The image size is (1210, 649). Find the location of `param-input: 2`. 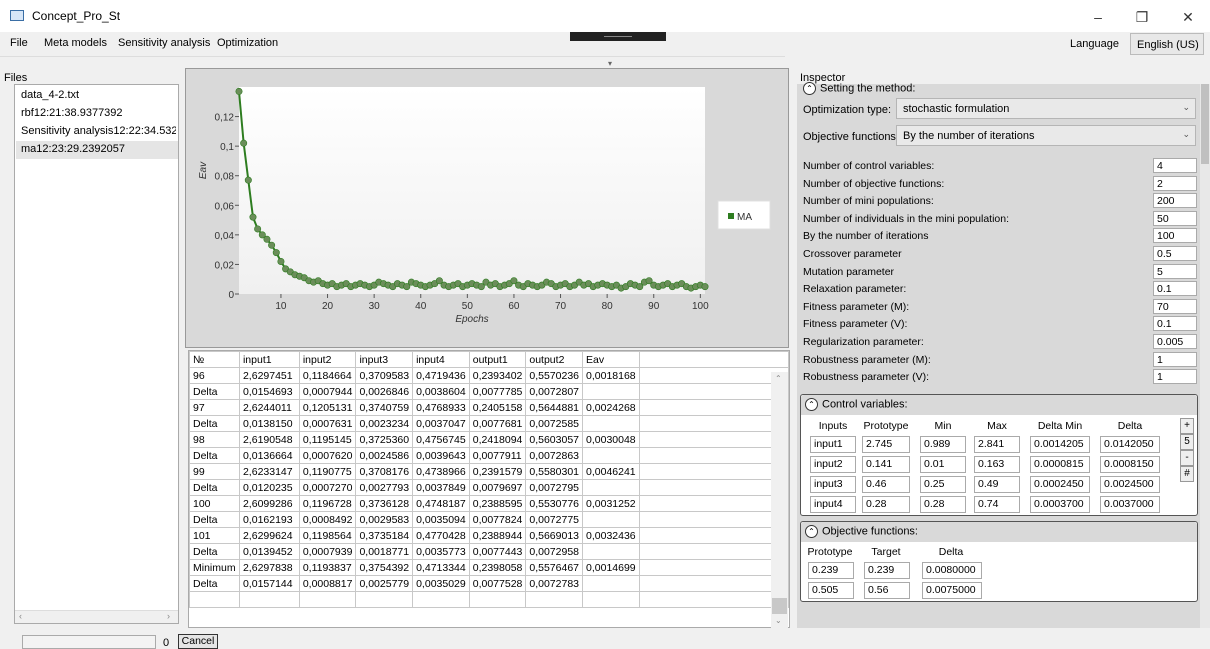

param-input: 2 is located at coordinates (1175, 183).